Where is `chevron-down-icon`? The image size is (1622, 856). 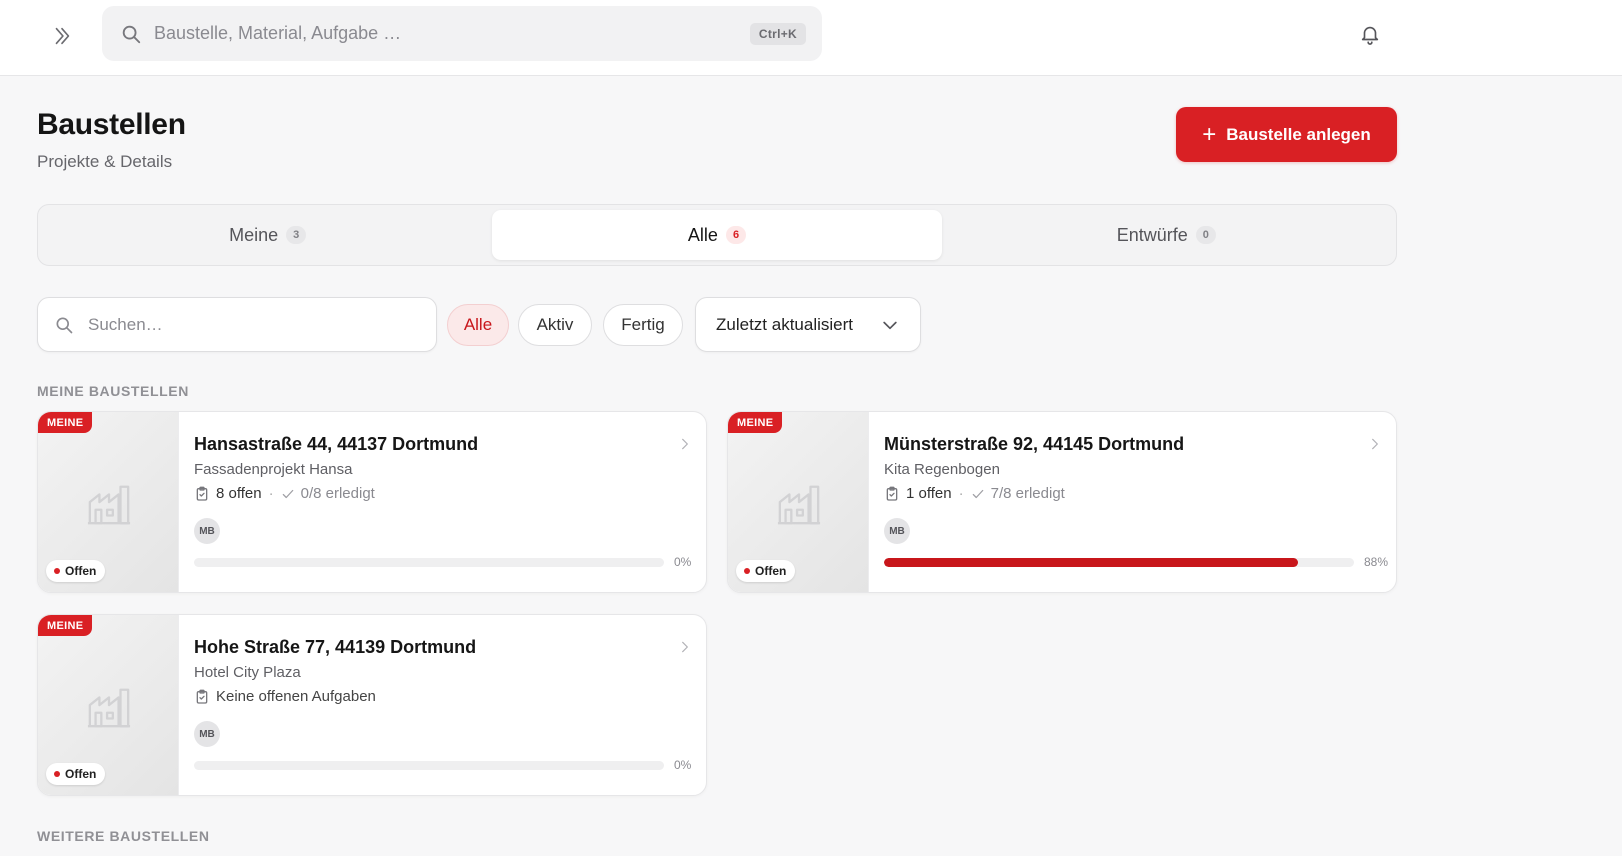
chevron-down-icon is located at coordinates (890, 325).